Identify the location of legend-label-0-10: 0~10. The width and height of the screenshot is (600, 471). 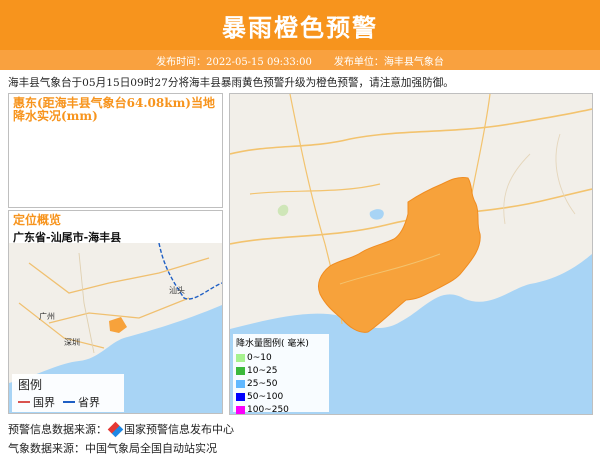
(259, 357).